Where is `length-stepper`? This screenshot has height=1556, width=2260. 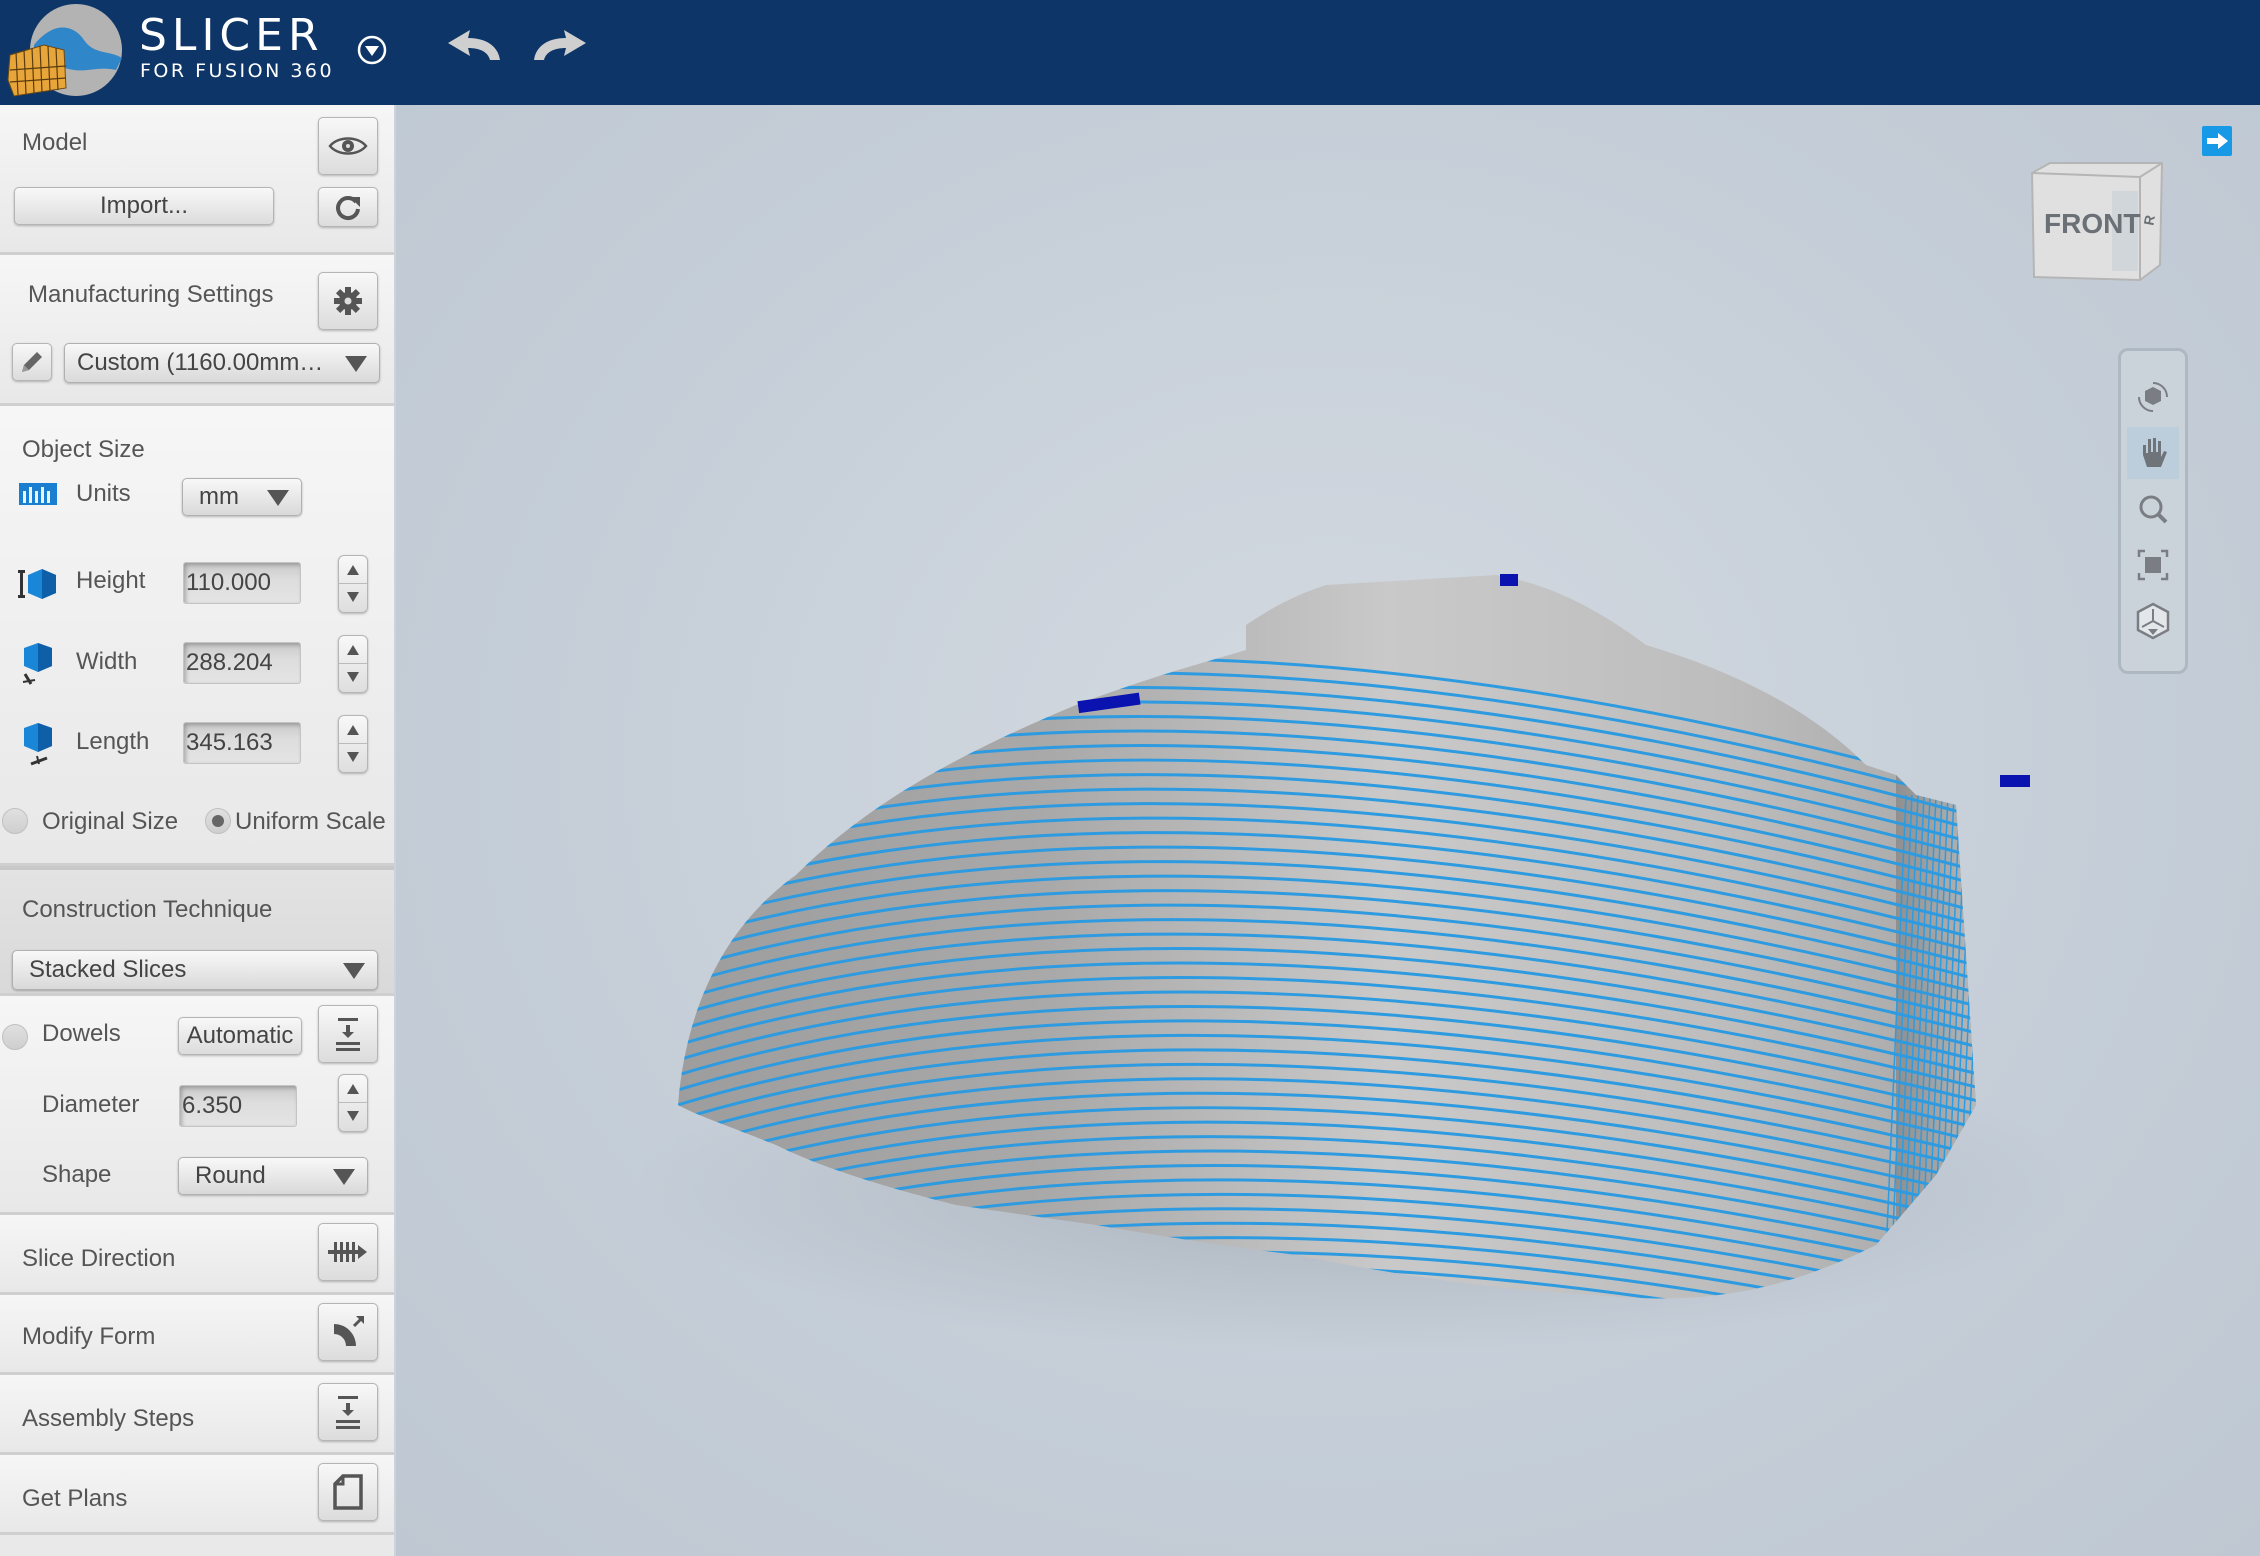
length-stepper is located at coordinates (353, 744).